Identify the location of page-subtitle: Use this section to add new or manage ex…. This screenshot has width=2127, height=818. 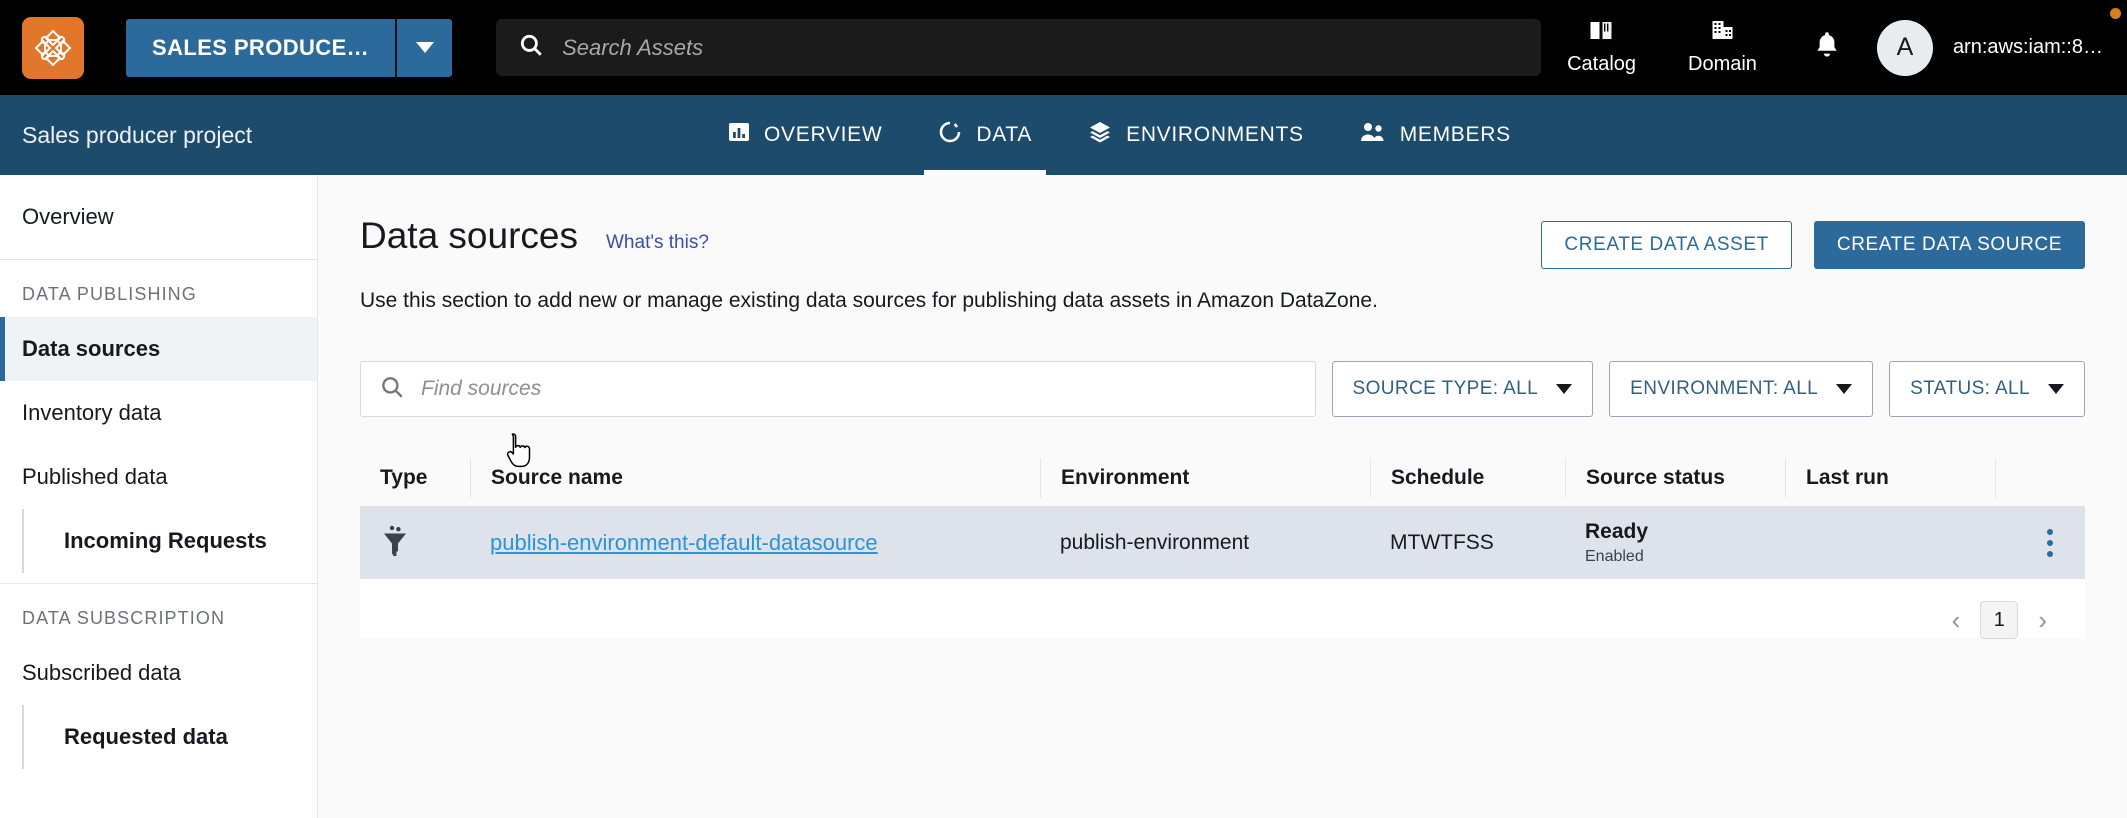
(869, 300).